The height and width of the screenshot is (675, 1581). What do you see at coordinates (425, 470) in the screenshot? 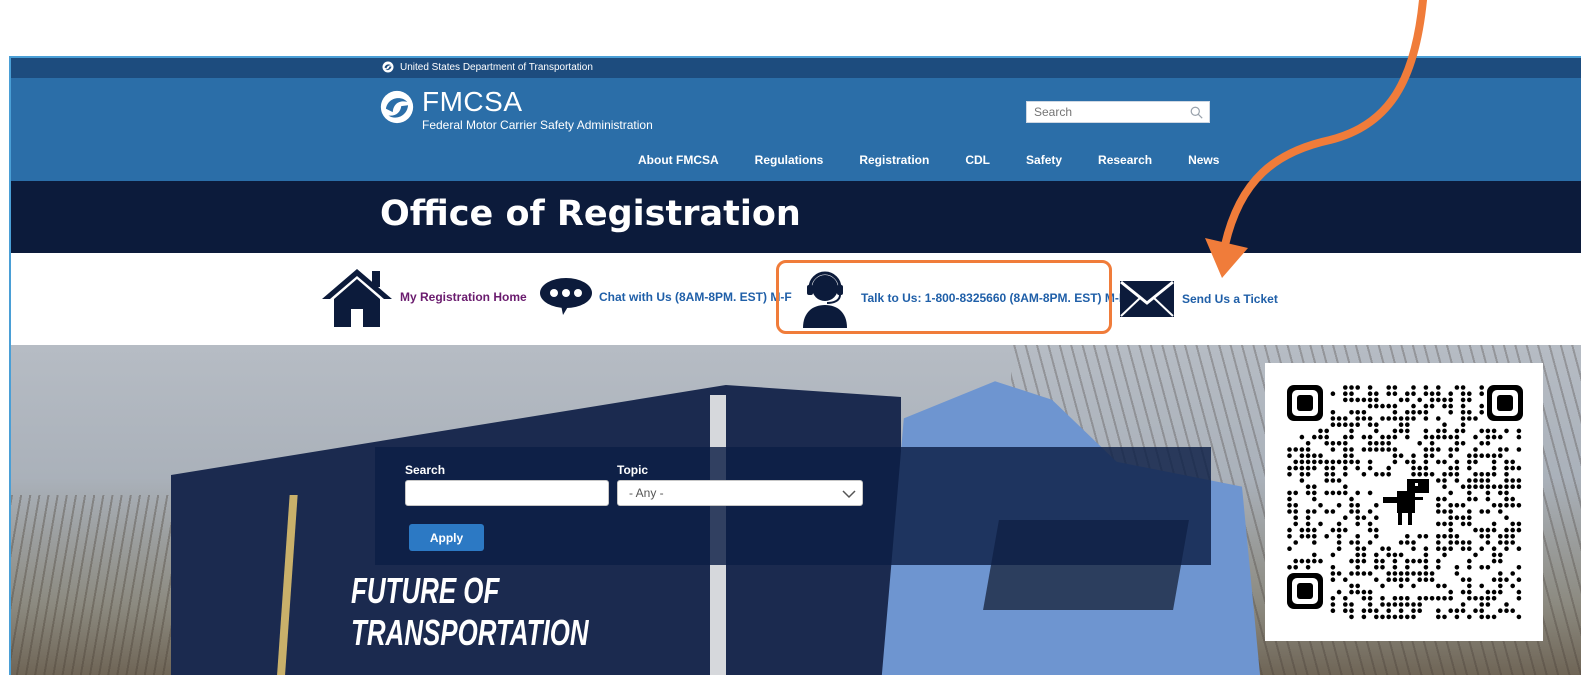
I see `search-field-label: Search` at bounding box center [425, 470].